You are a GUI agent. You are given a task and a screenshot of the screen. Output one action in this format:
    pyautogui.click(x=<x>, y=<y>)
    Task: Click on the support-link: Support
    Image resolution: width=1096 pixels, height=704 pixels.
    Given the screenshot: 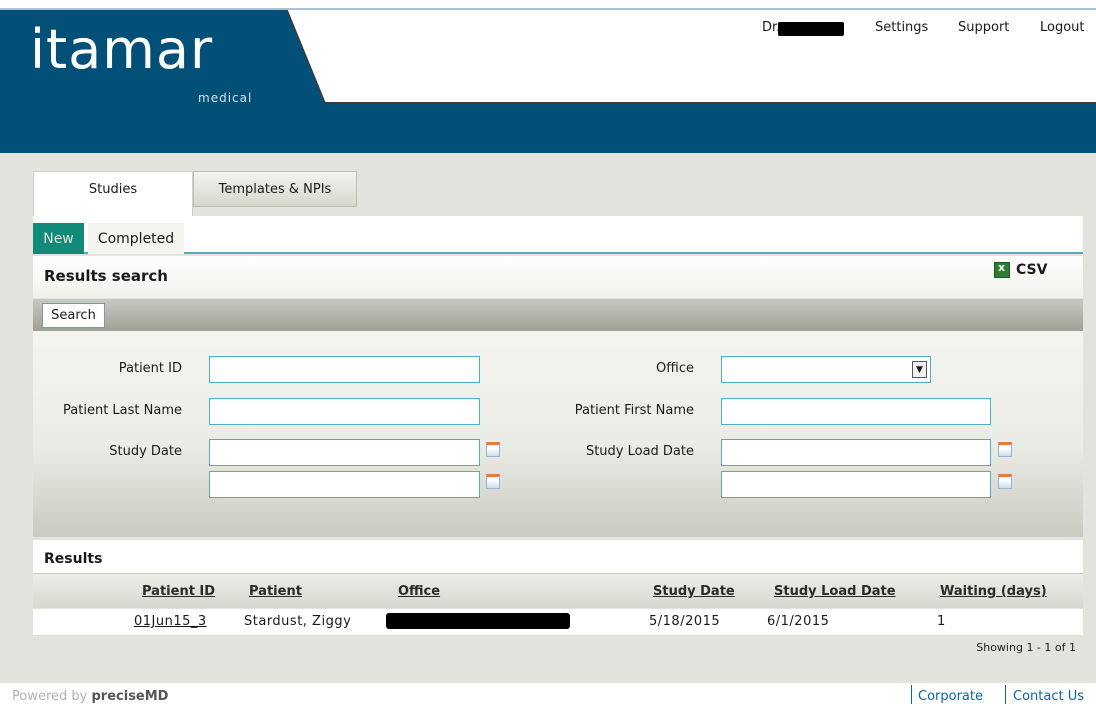 What is the action you would take?
    pyautogui.click(x=983, y=27)
    